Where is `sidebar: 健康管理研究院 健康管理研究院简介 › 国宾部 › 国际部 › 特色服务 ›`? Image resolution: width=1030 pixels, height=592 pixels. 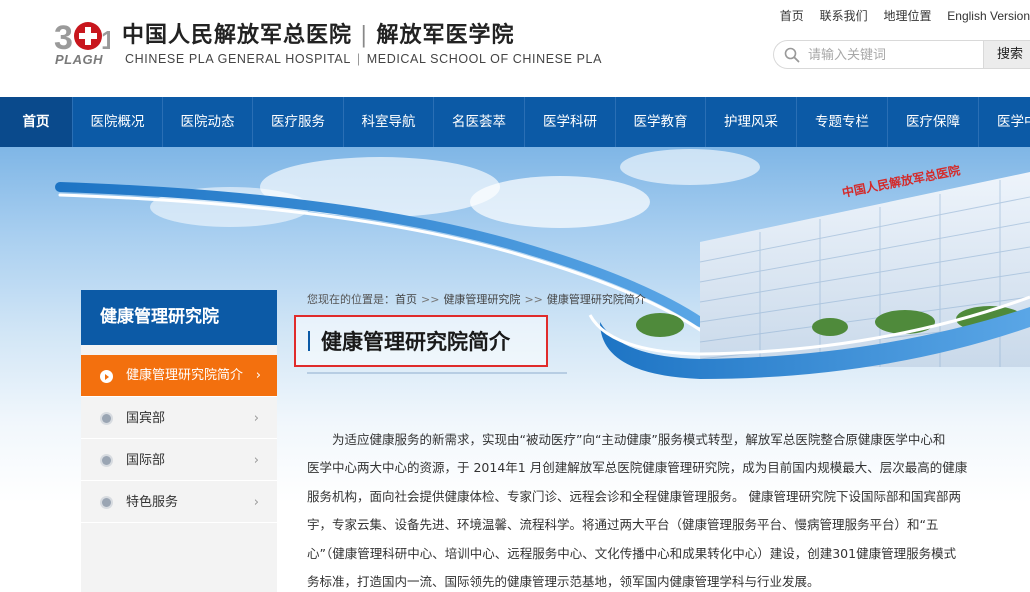
sidebar: 健康管理研究院 健康管理研究院简介 › 国宾部 › 国际部 › 特色服务 › is located at coordinates (179, 441).